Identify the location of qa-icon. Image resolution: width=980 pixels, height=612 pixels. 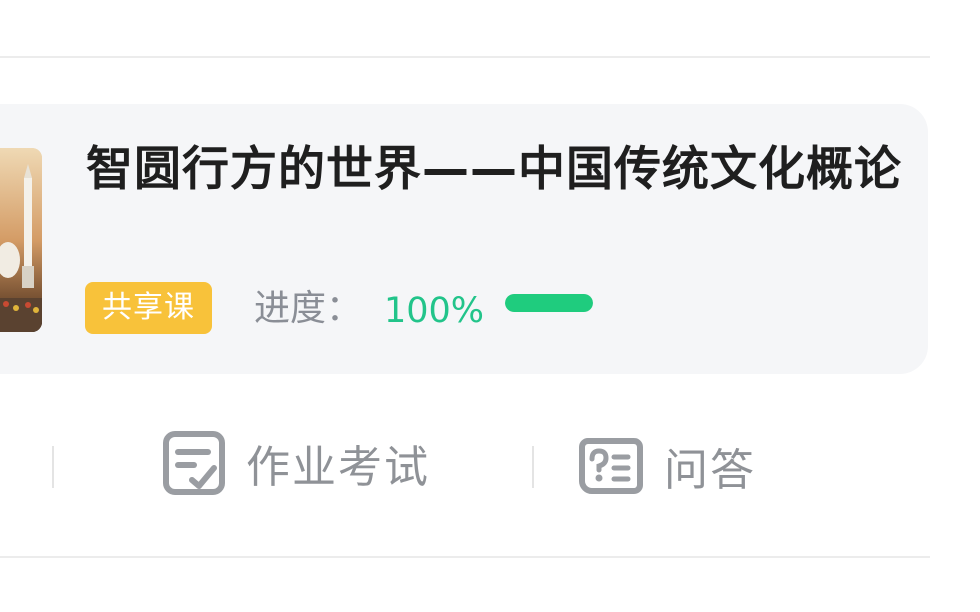
(611, 466).